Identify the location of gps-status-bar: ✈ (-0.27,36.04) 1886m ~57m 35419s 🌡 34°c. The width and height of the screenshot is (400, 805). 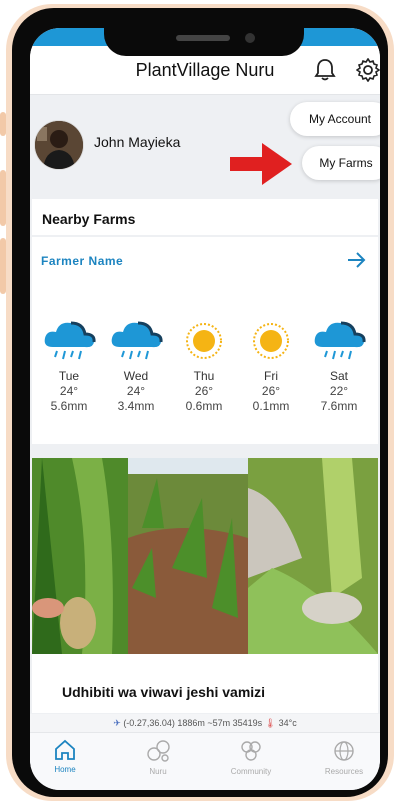
(205, 723).